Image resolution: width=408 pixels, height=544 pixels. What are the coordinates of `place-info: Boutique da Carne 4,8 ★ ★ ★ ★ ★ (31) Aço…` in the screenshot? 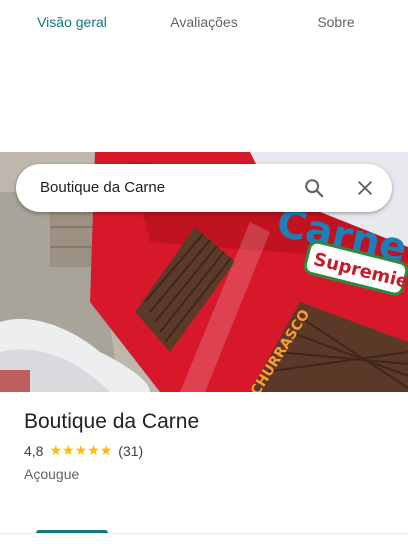 It's located at (209, 446).